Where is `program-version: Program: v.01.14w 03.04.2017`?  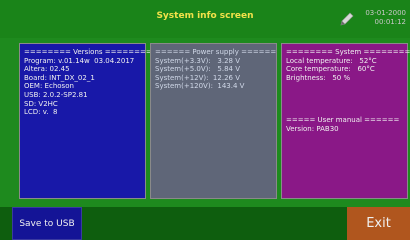
program-version: Program: v.01.14w 03.04.2017 is located at coordinates (79, 60).